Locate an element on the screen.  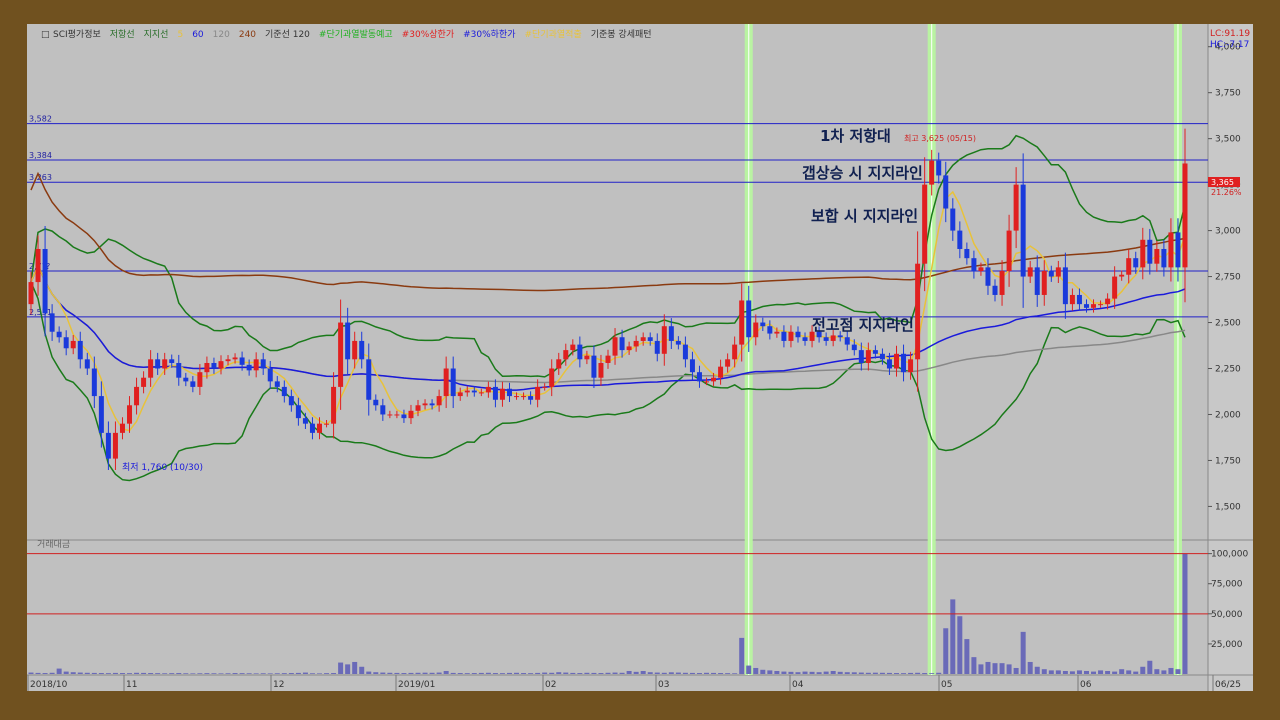
legend-item: #단기과열적출 is located at coordinates (553, 34).